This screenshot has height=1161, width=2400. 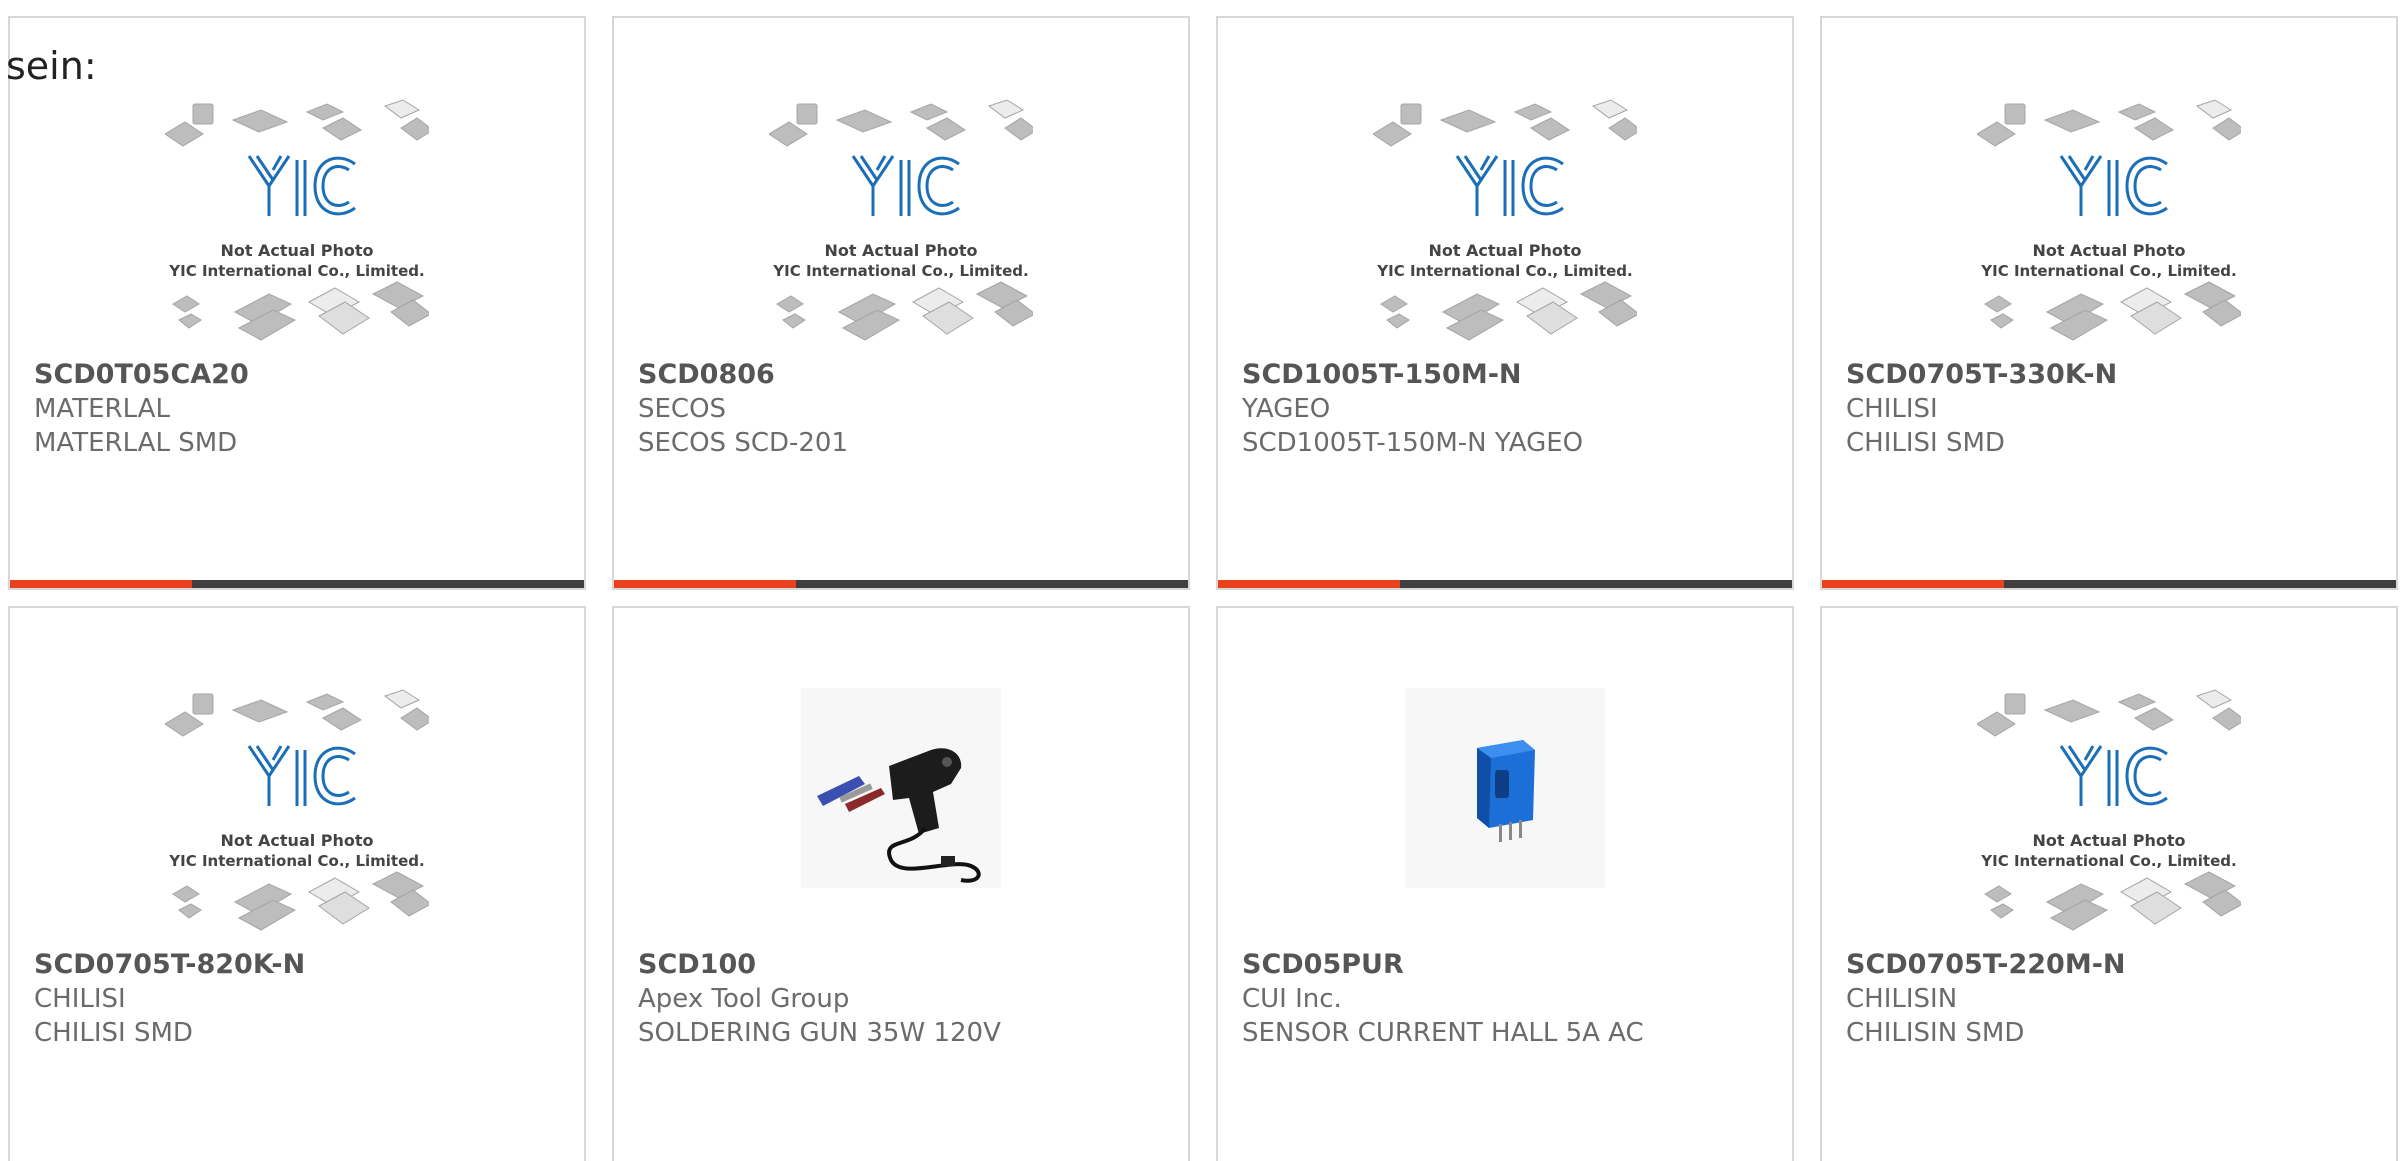 What do you see at coordinates (51, 66) in the screenshot?
I see `clipped-heading-text: sein:` at bounding box center [51, 66].